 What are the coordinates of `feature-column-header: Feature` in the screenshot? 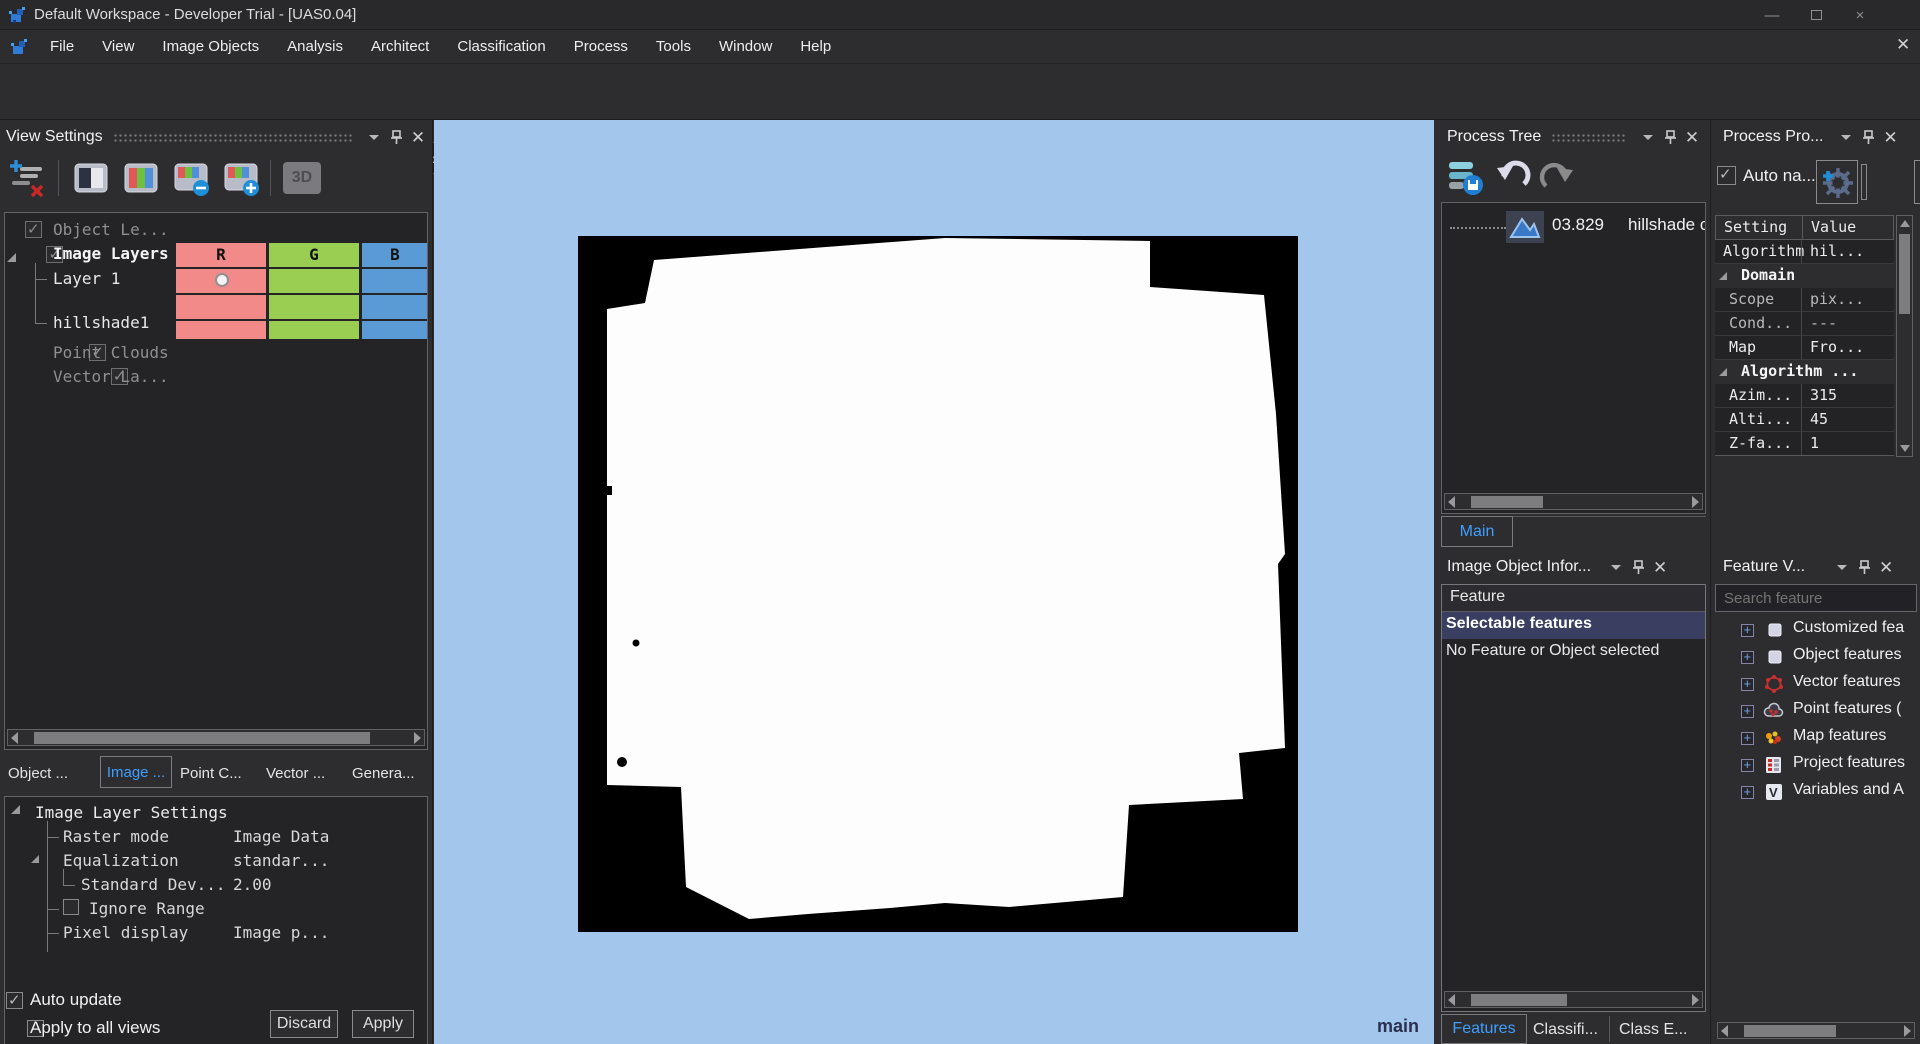 It's located at (1477, 597).